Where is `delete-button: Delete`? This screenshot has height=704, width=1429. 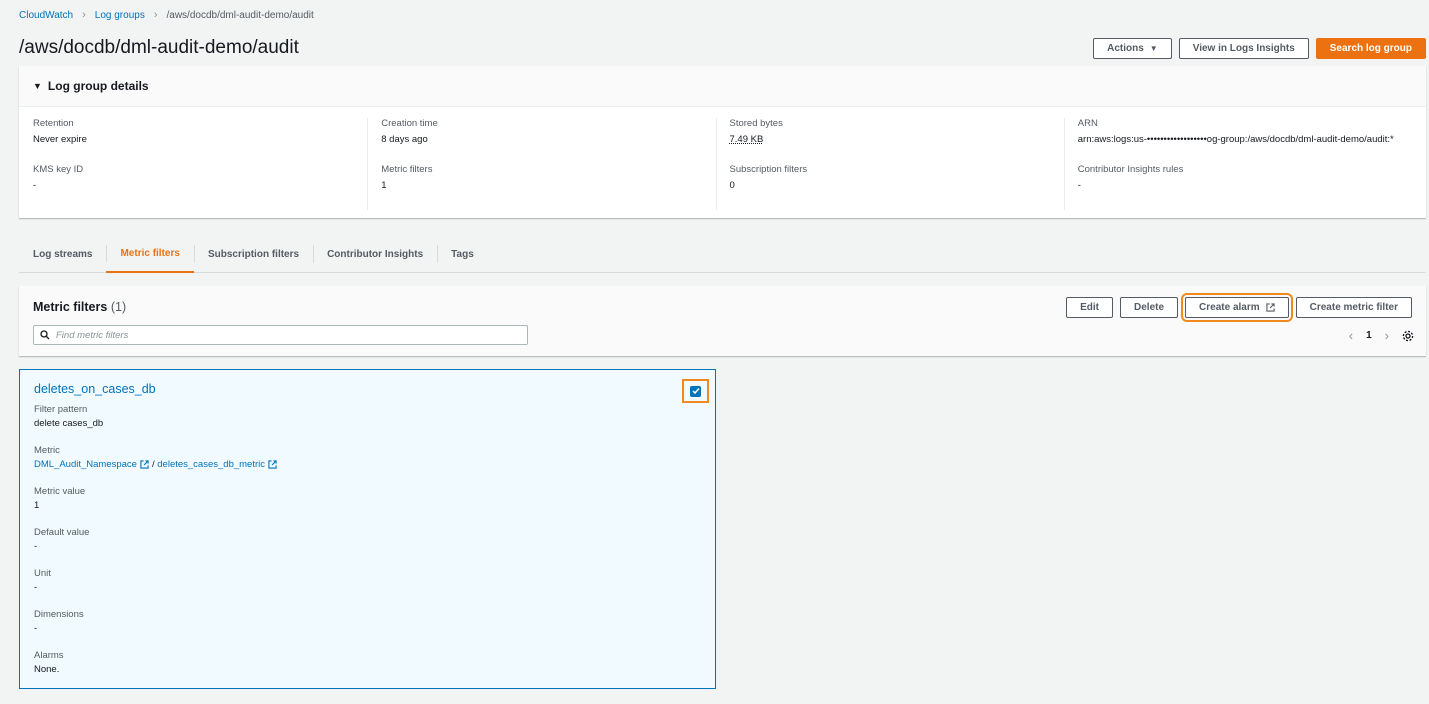
delete-button: Delete is located at coordinates (1149, 307).